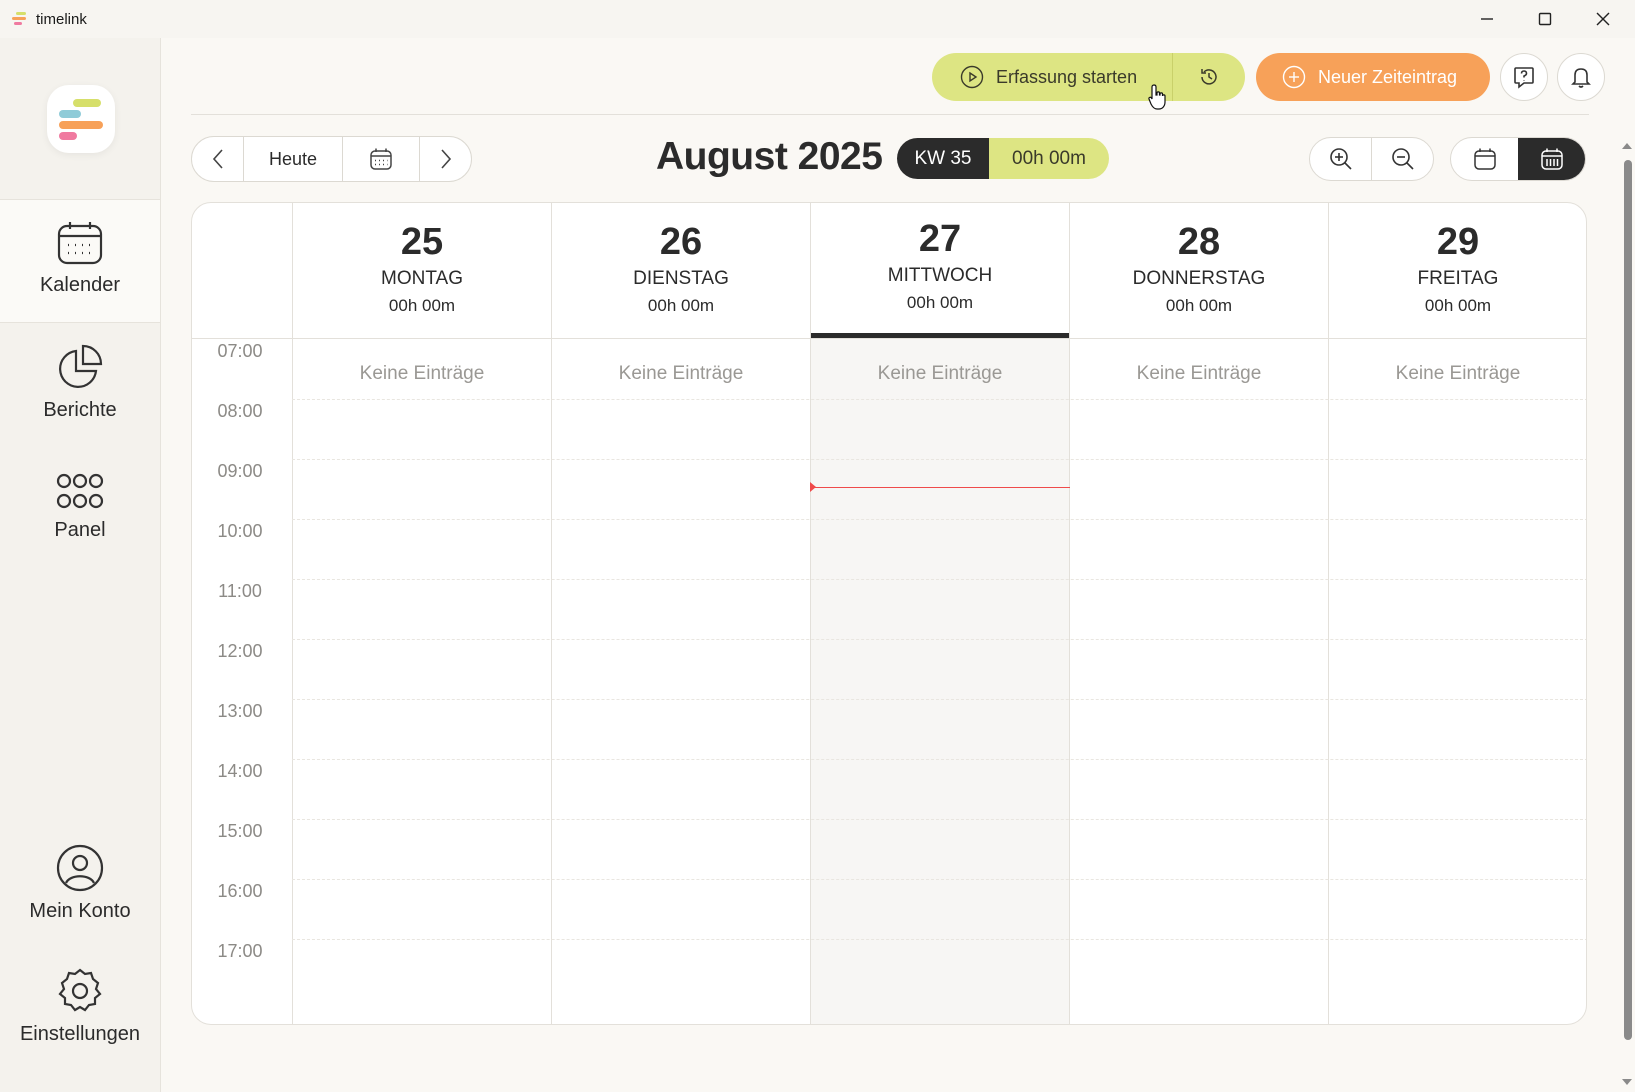 The height and width of the screenshot is (1092, 1635). I want to click on zoom-out-button, so click(1402, 159).